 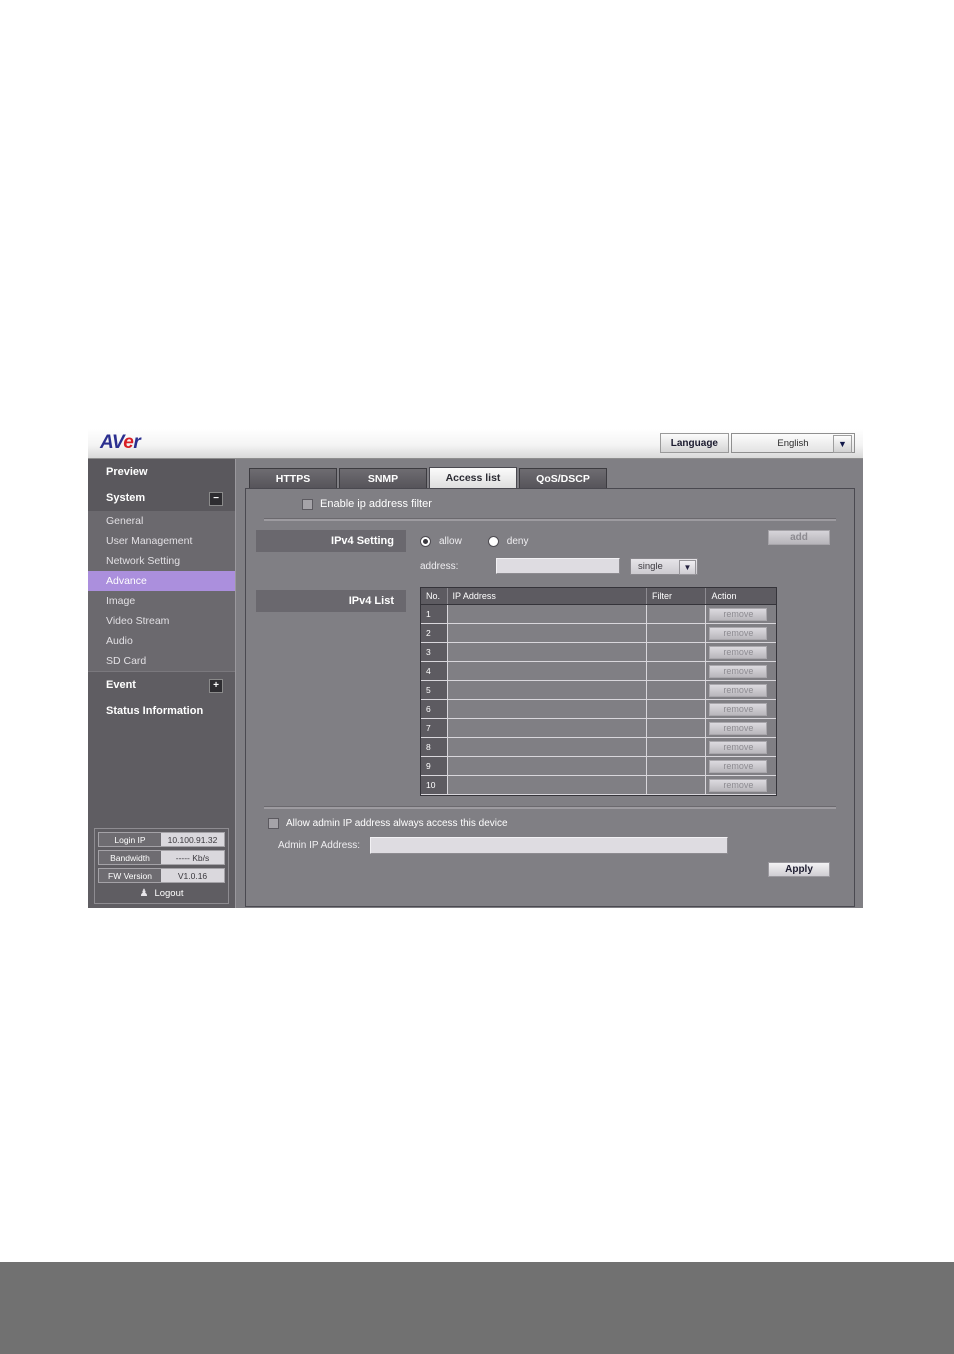 What do you see at coordinates (161, 661) in the screenshot?
I see `sidebar-item-sd-card: SD Card` at bounding box center [161, 661].